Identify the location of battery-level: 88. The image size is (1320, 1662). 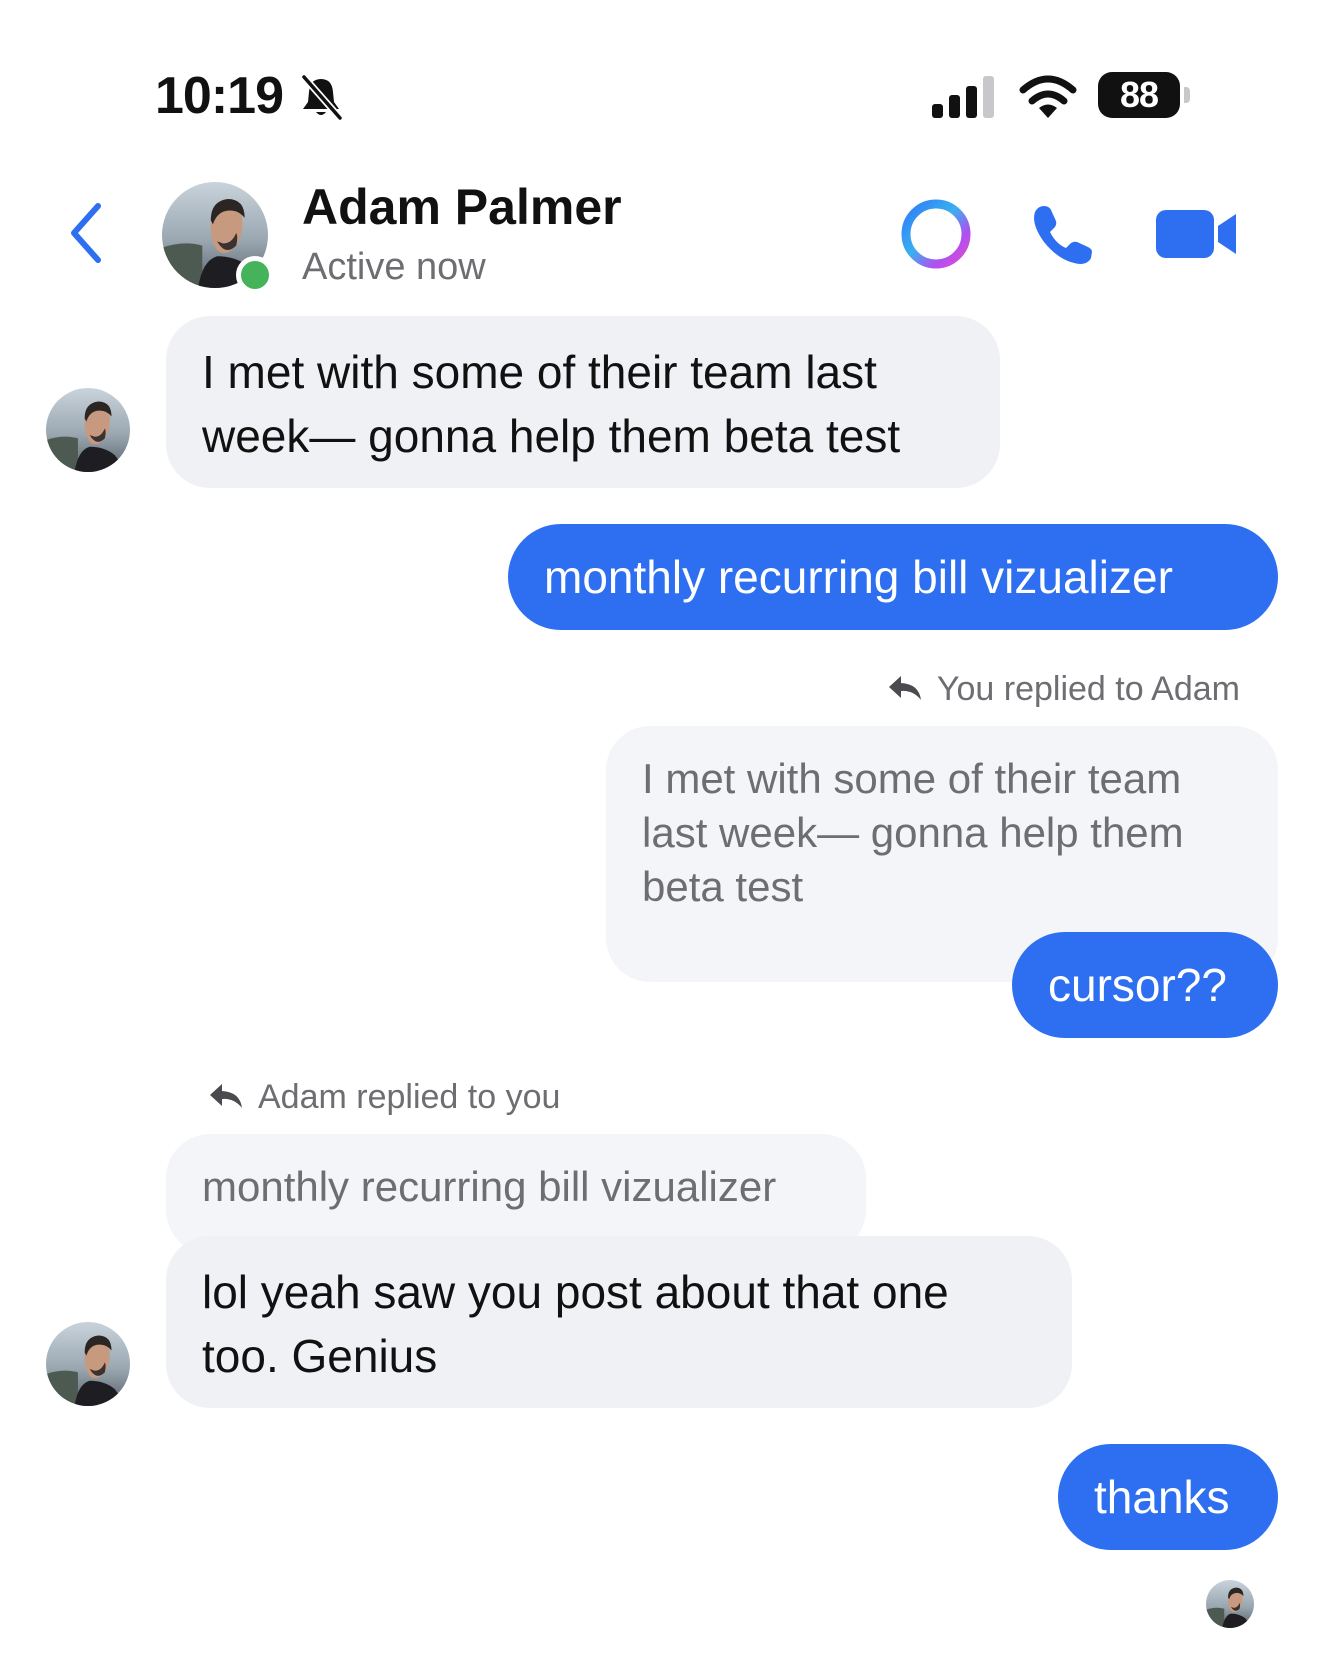
(1139, 95).